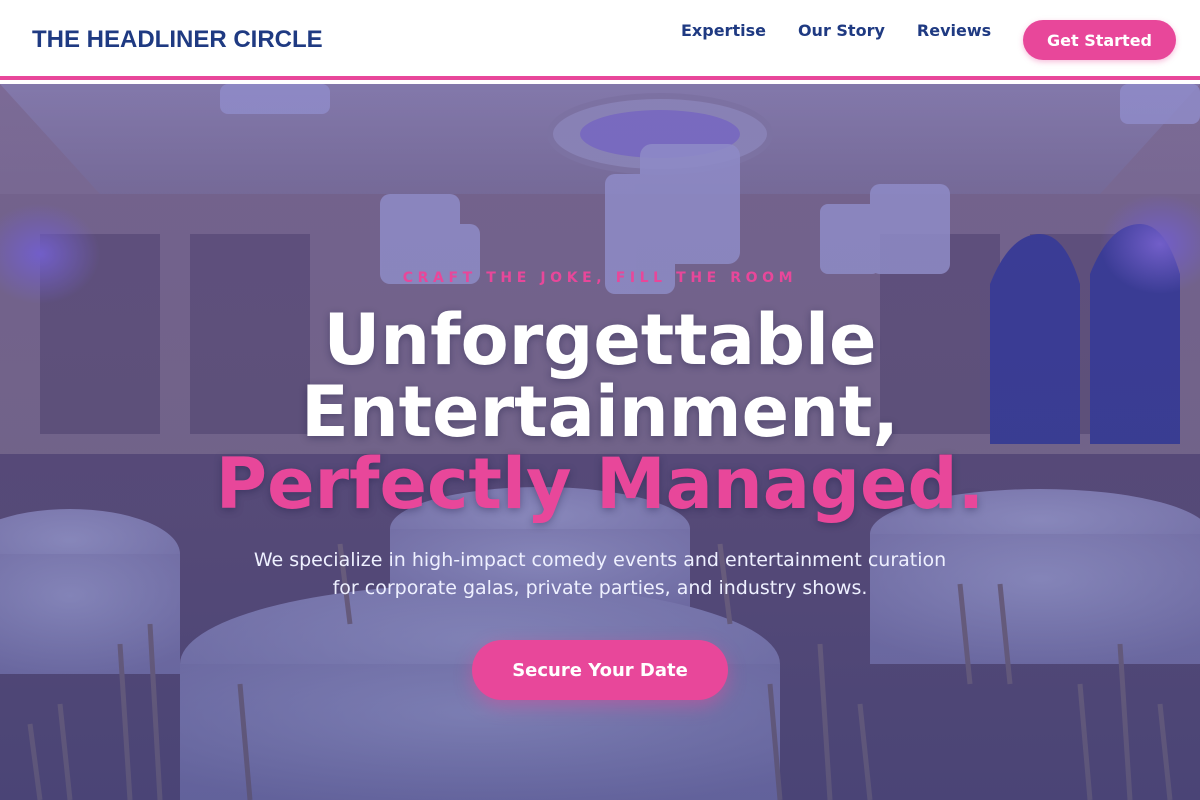  I want to click on nav-link-expertise: Expertise, so click(723, 30).